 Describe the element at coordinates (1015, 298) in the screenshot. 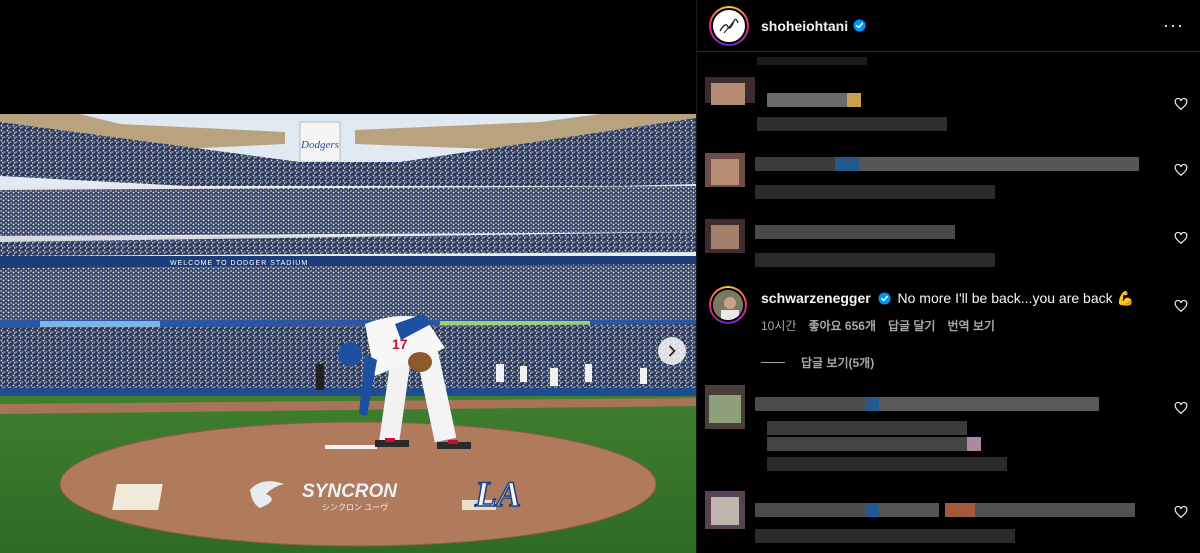

I see `comment-text: No more I'll be back...you are back 💪` at that location.